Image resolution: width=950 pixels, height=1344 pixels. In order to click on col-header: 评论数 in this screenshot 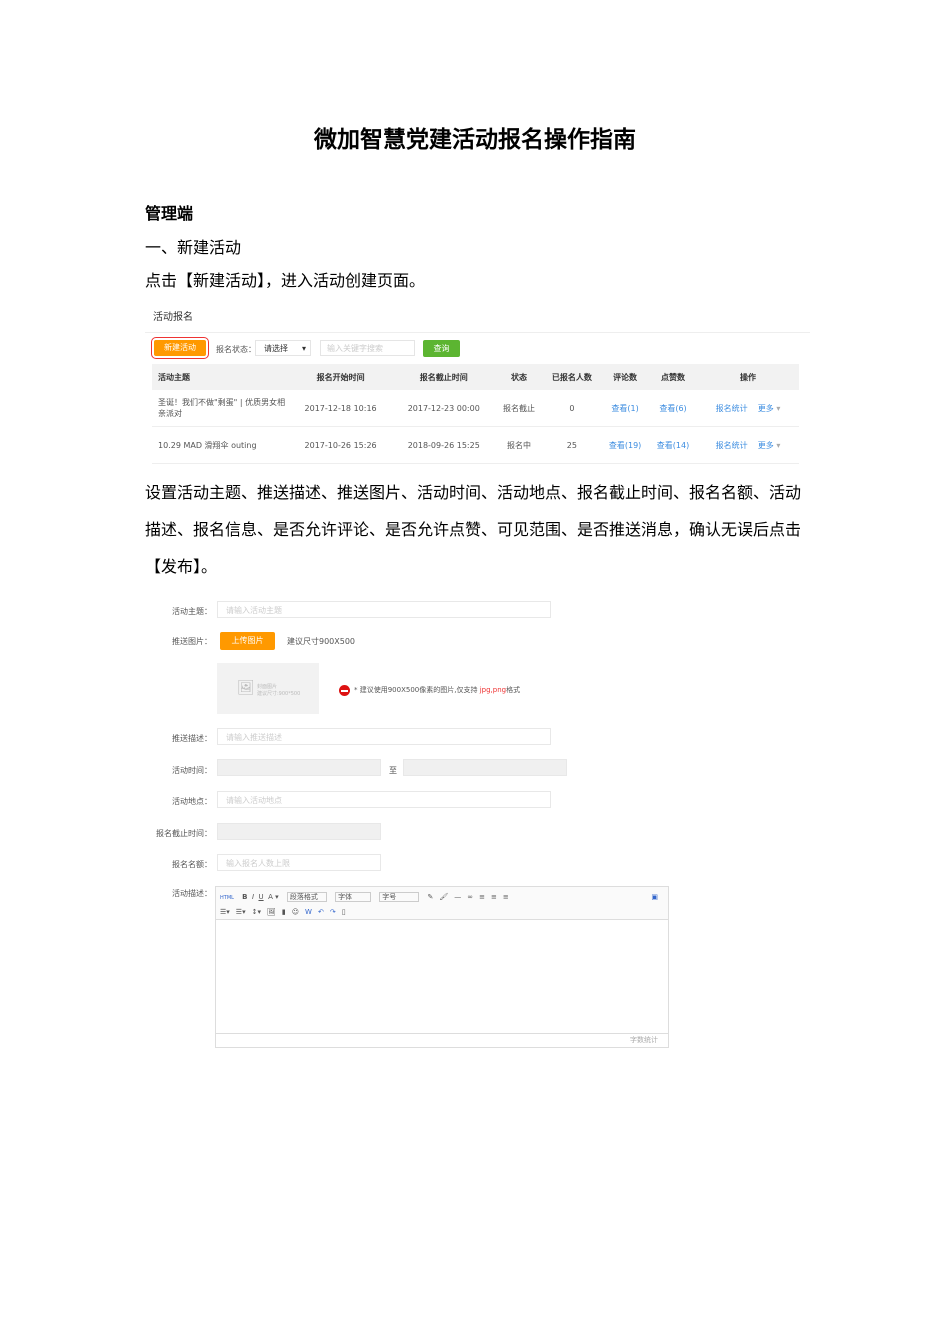, I will do `click(625, 377)`.